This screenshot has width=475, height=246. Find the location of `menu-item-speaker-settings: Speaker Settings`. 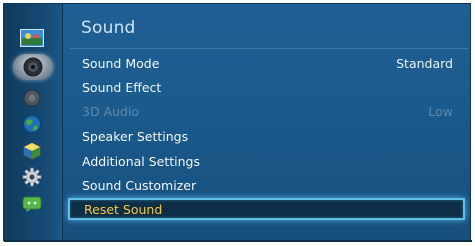

menu-item-speaker-settings: Speaker Settings is located at coordinates (266, 136).